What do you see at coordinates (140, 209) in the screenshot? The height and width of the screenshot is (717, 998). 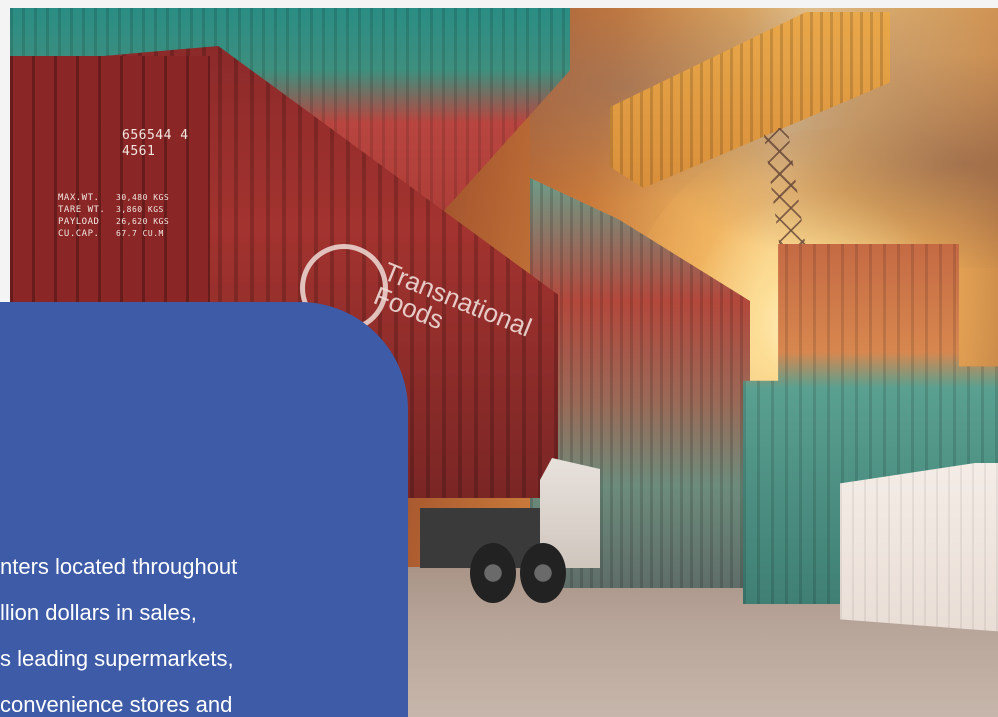 I see `door-spec-value: 3,860 KGS` at bounding box center [140, 209].